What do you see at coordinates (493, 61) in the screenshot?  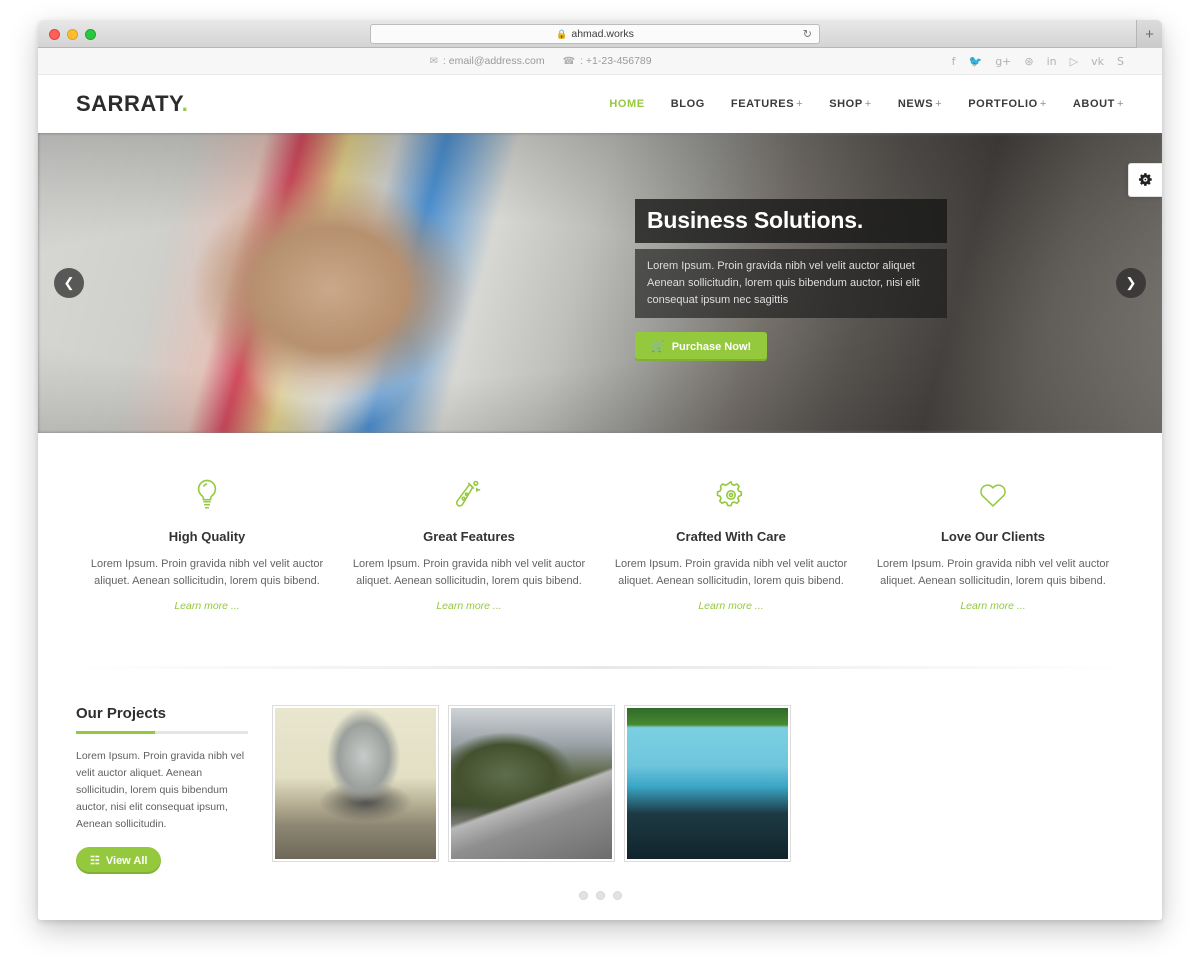 I see `email-text: : email@address.com` at bounding box center [493, 61].